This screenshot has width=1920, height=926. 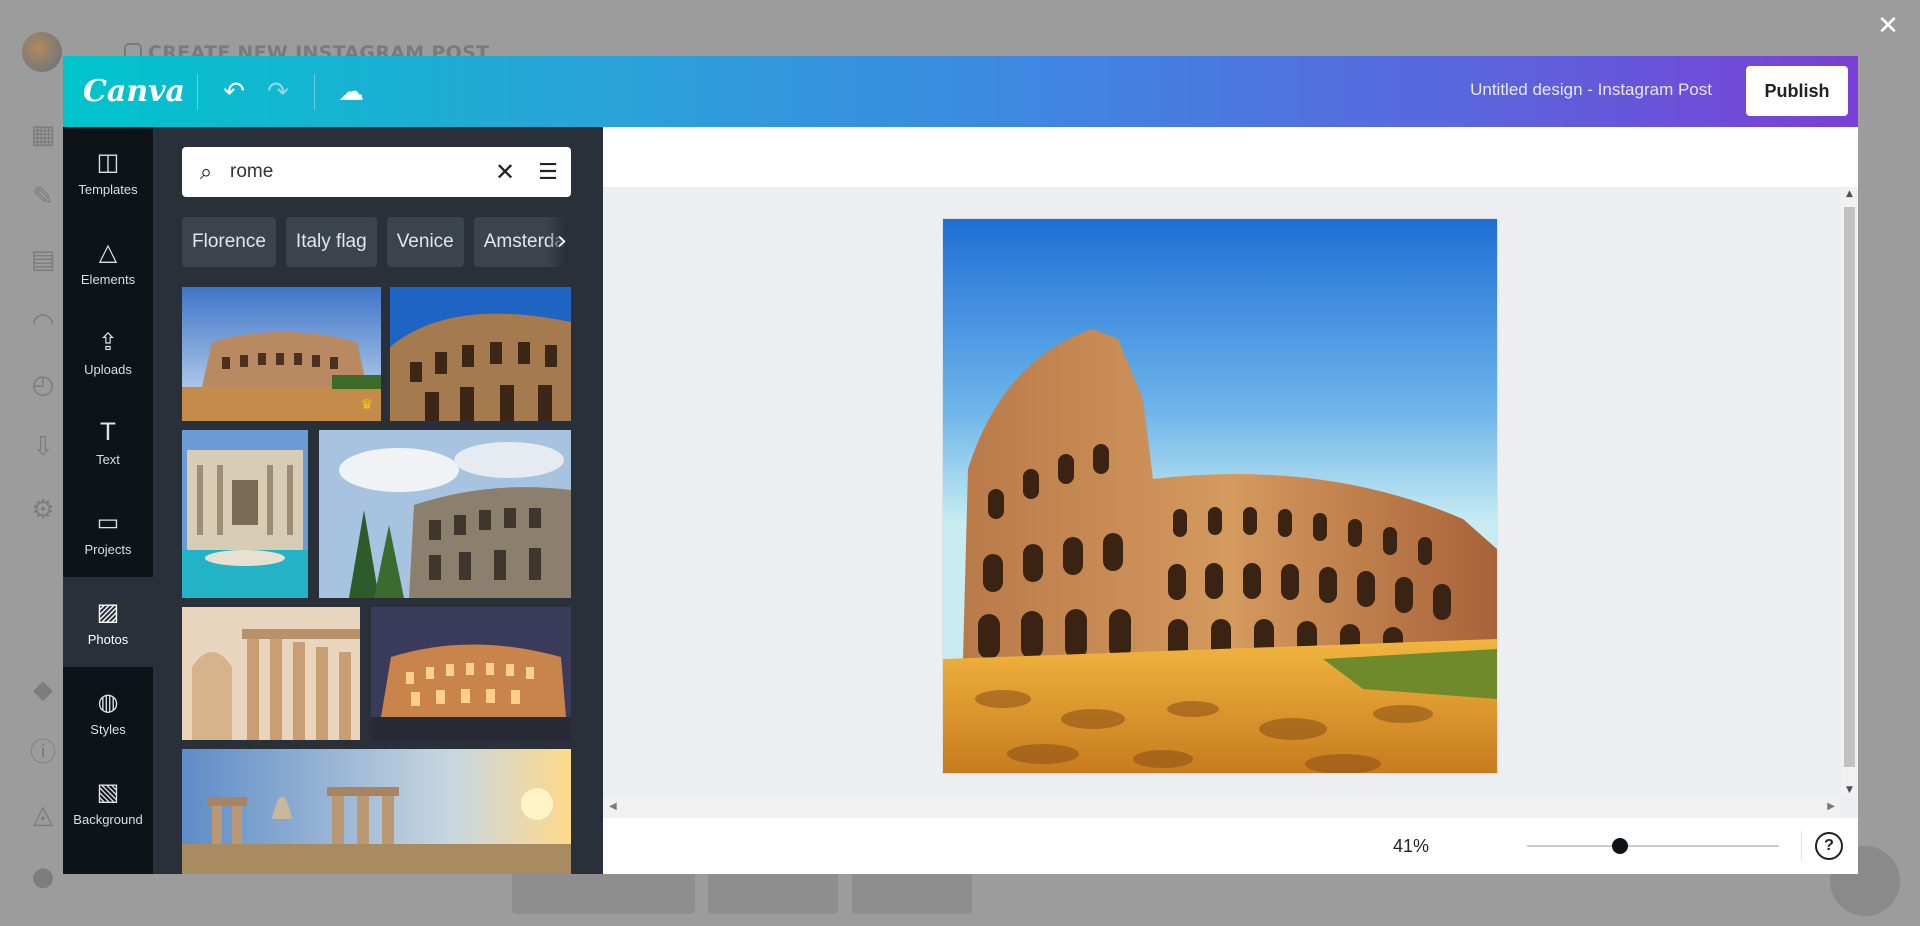 I want to click on chevron-right-icon: ›, so click(x=562, y=242).